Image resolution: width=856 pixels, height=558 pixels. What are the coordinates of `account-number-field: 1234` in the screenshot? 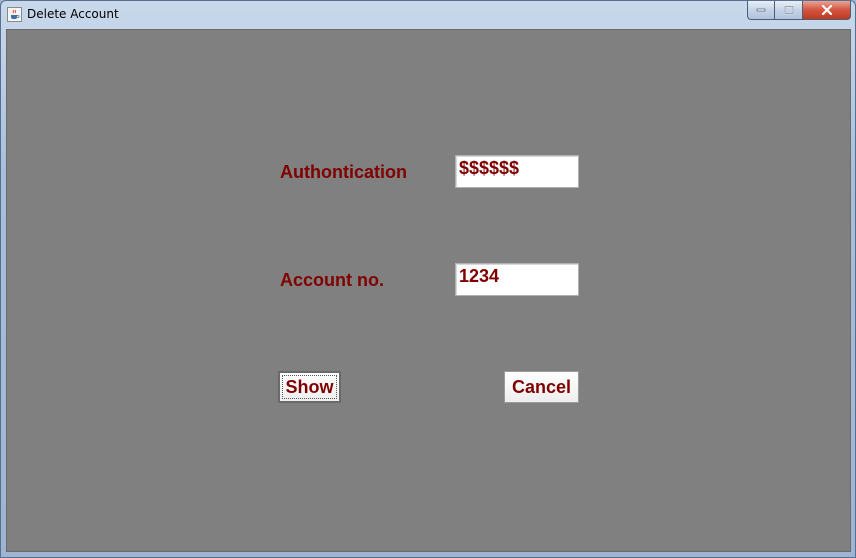 It's located at (517, 279).